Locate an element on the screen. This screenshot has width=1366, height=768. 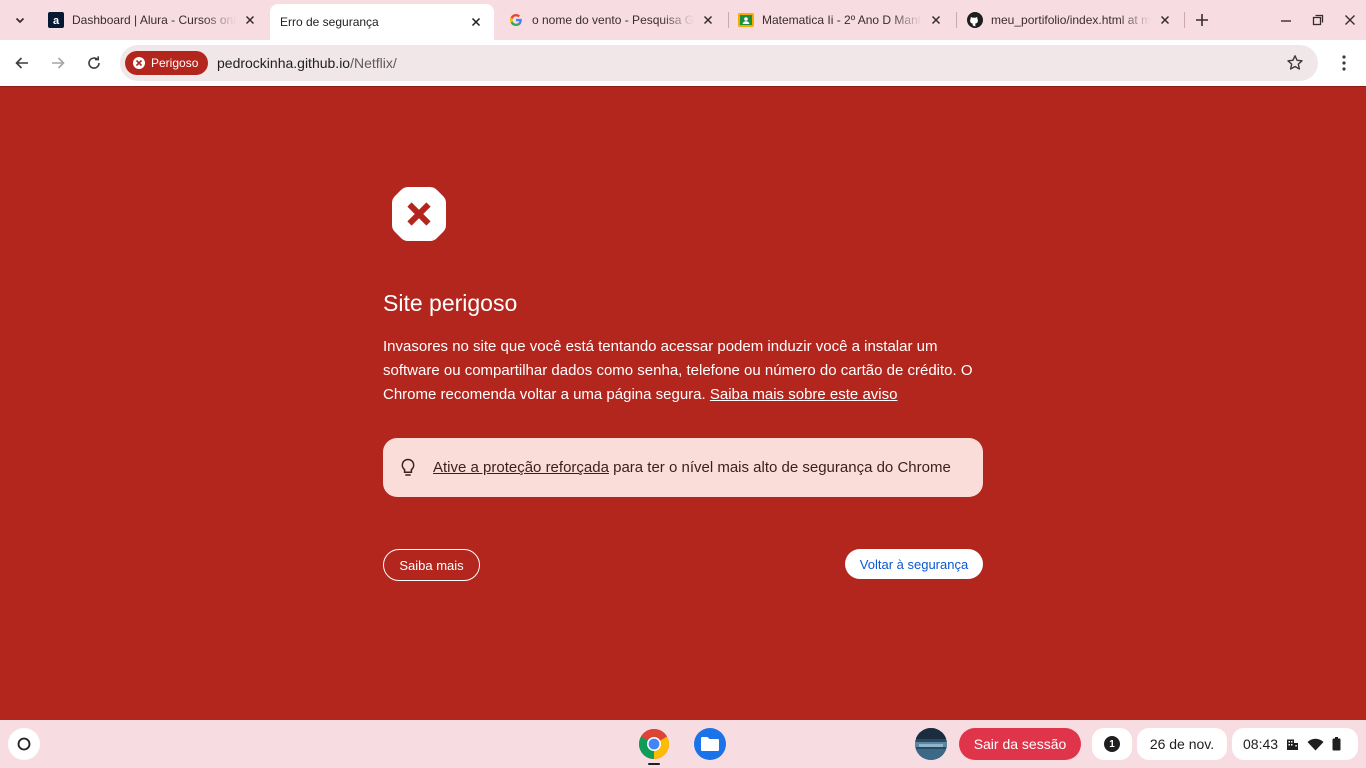
tab-title: o nome do vento - Pesquisa Google is located at coordinates (613, 20).